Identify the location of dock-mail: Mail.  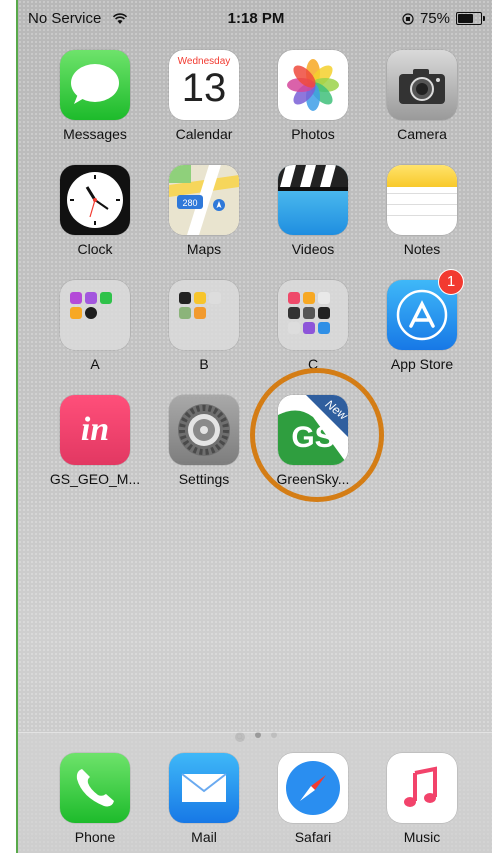
(204, 803).